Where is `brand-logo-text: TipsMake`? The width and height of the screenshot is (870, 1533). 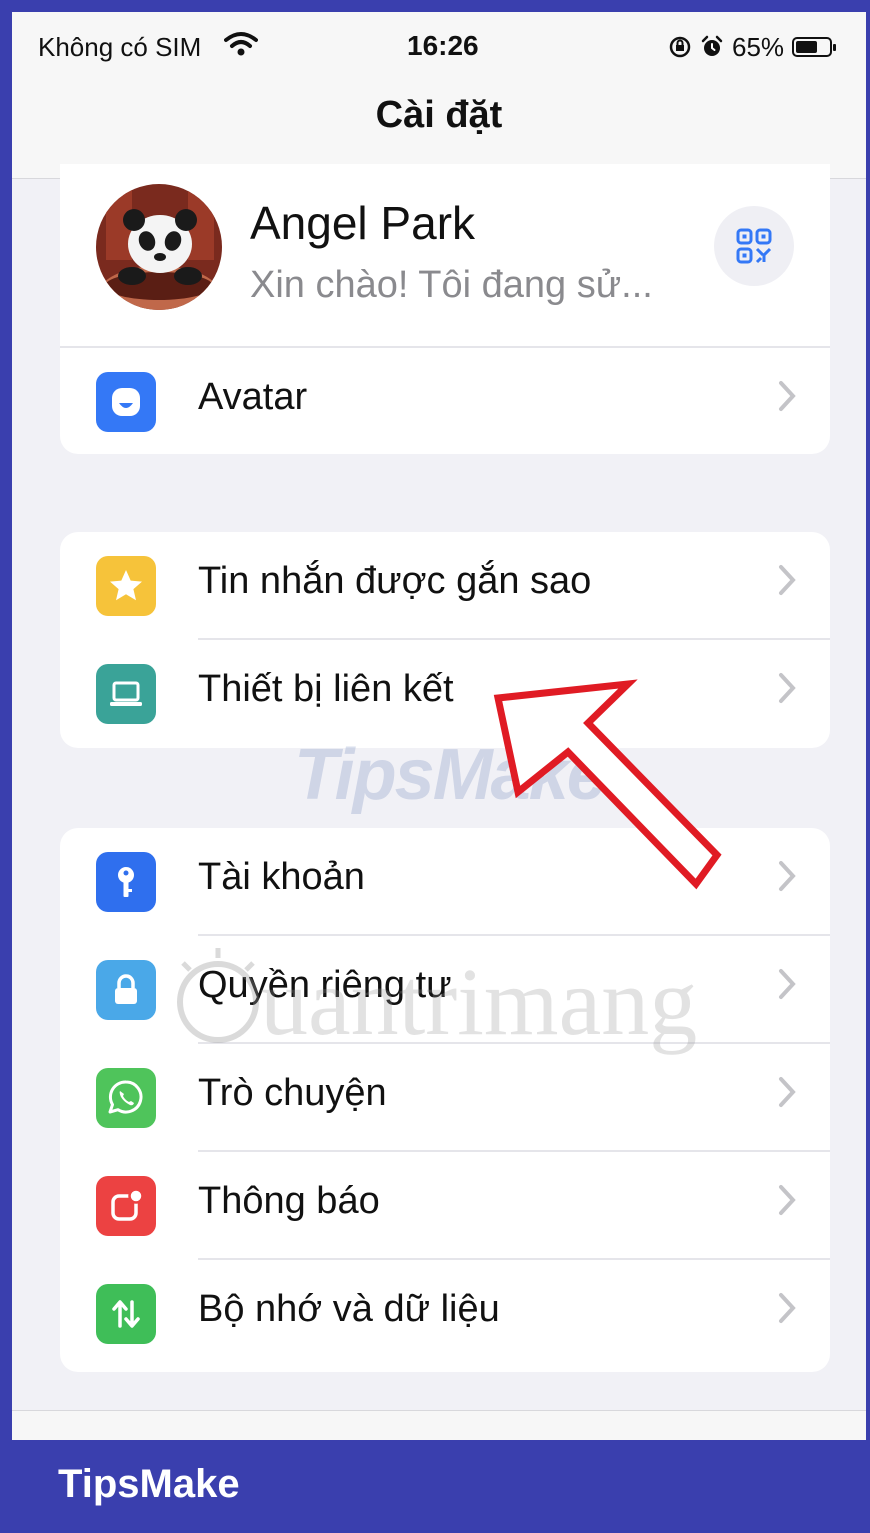 brand-logo-text: TipsMake is located at coordinates (149, 1484).